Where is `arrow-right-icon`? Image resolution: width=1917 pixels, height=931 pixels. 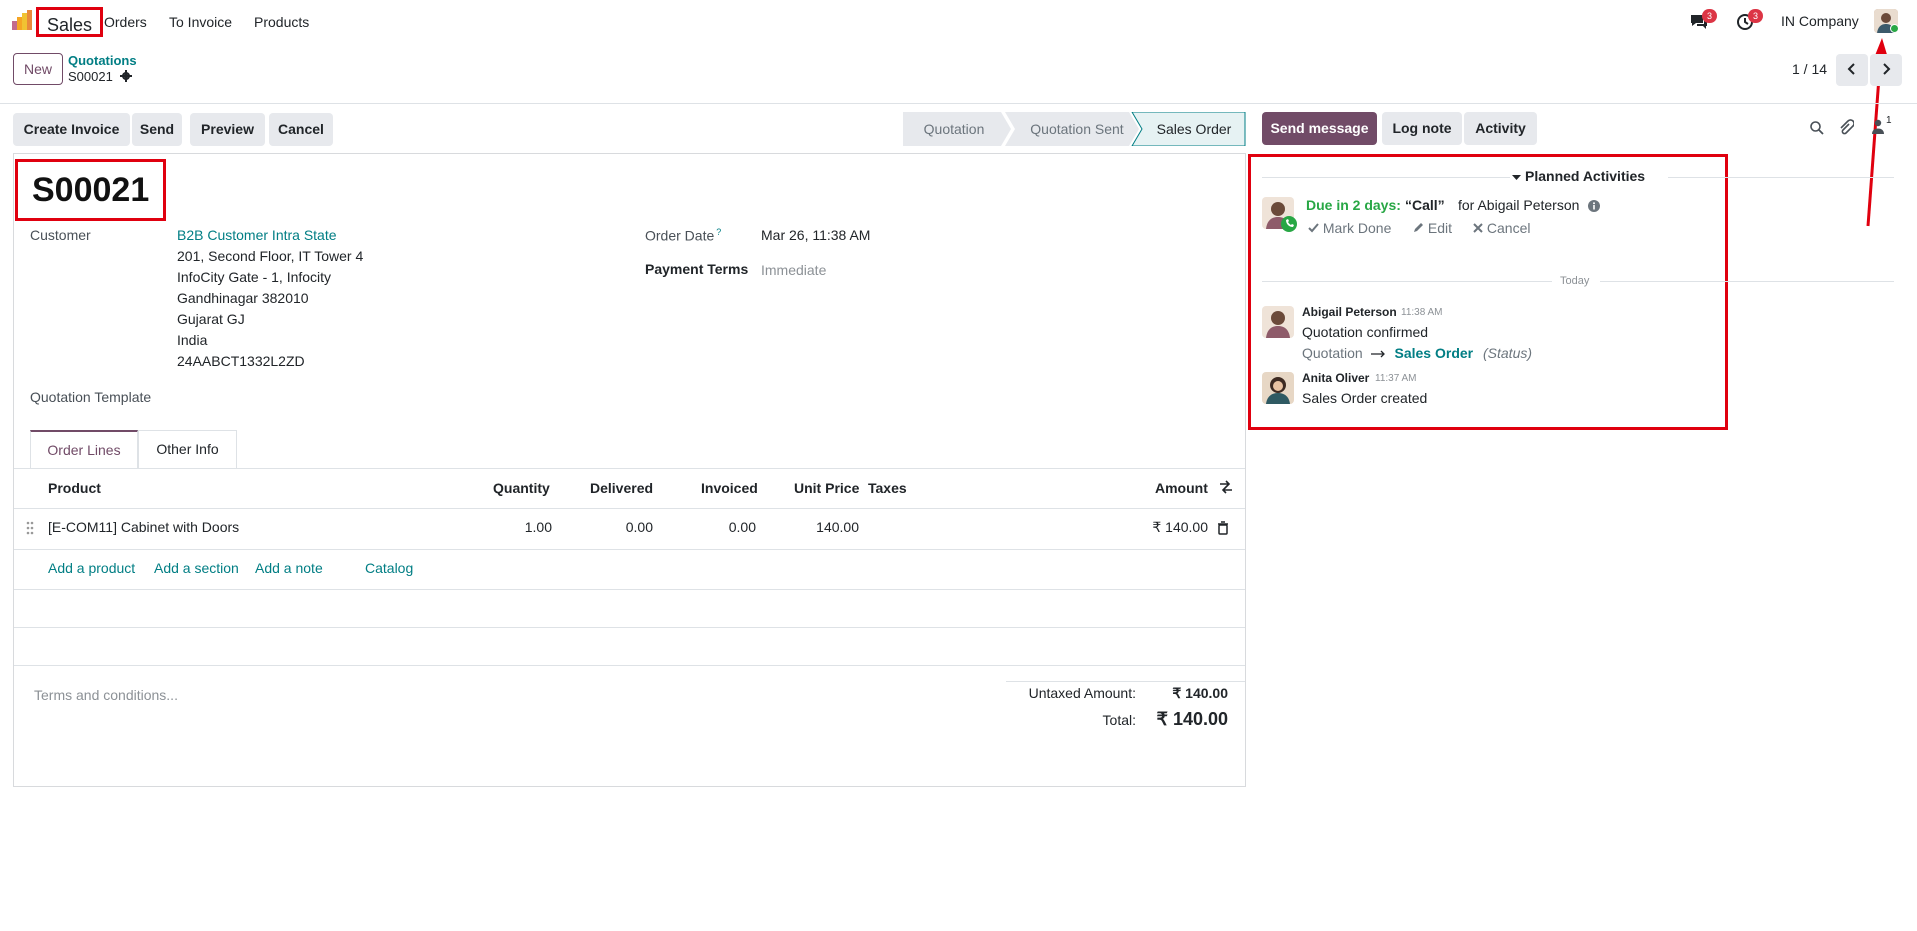
arrow-right-icon is located at coordinates (1377, 354).